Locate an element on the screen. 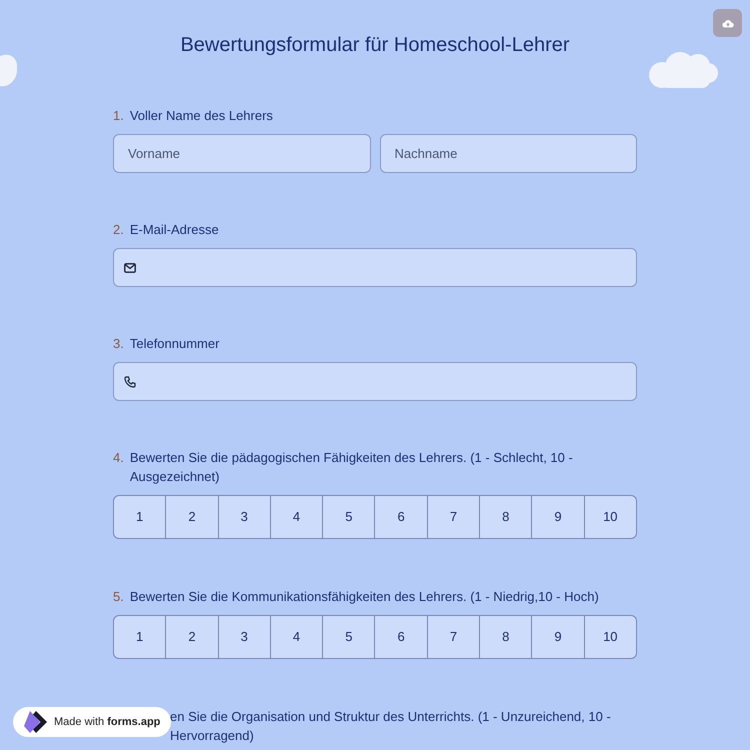  badge-text: Made with forms.app is located at coordinates (107, 722).